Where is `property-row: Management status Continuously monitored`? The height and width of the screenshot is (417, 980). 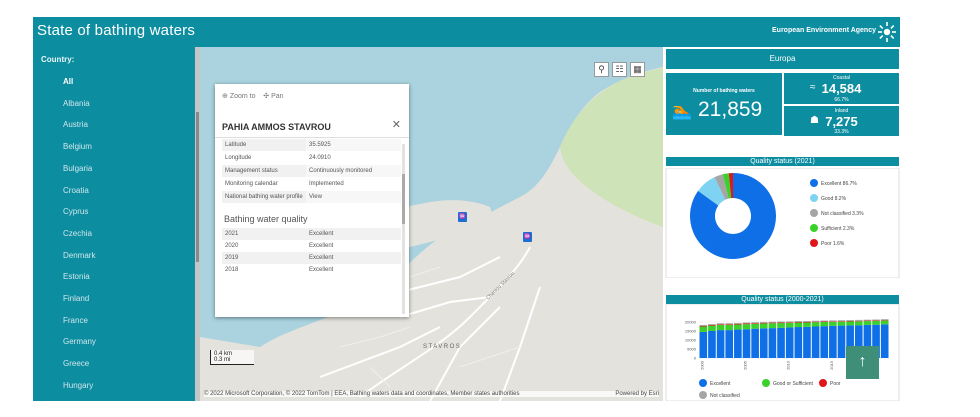
property-row: Management status Continuously monitored is located at coordinates (311, 171).